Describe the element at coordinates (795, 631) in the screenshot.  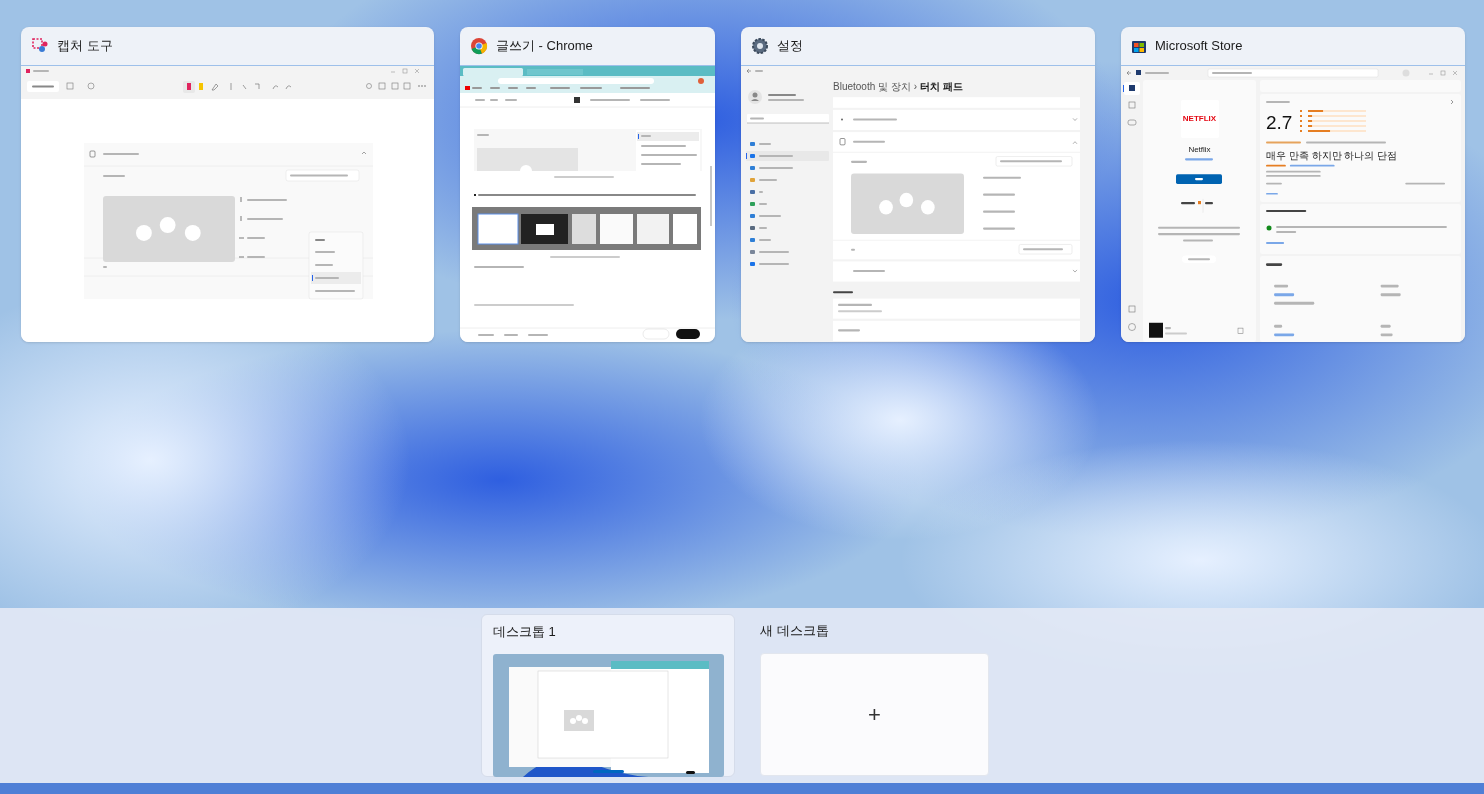
I see `desktop-title: 새 데스크톱` at that location.